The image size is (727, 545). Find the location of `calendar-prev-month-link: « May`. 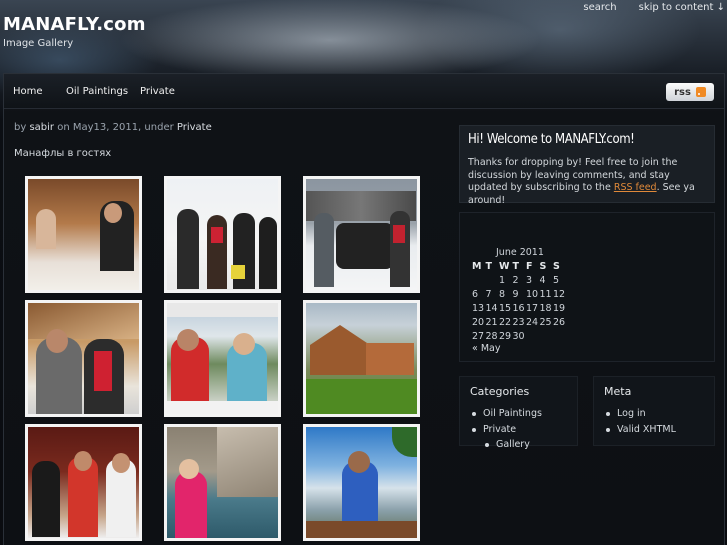

calendar-prev-month-link: « May is located at coordinates (486, 348).